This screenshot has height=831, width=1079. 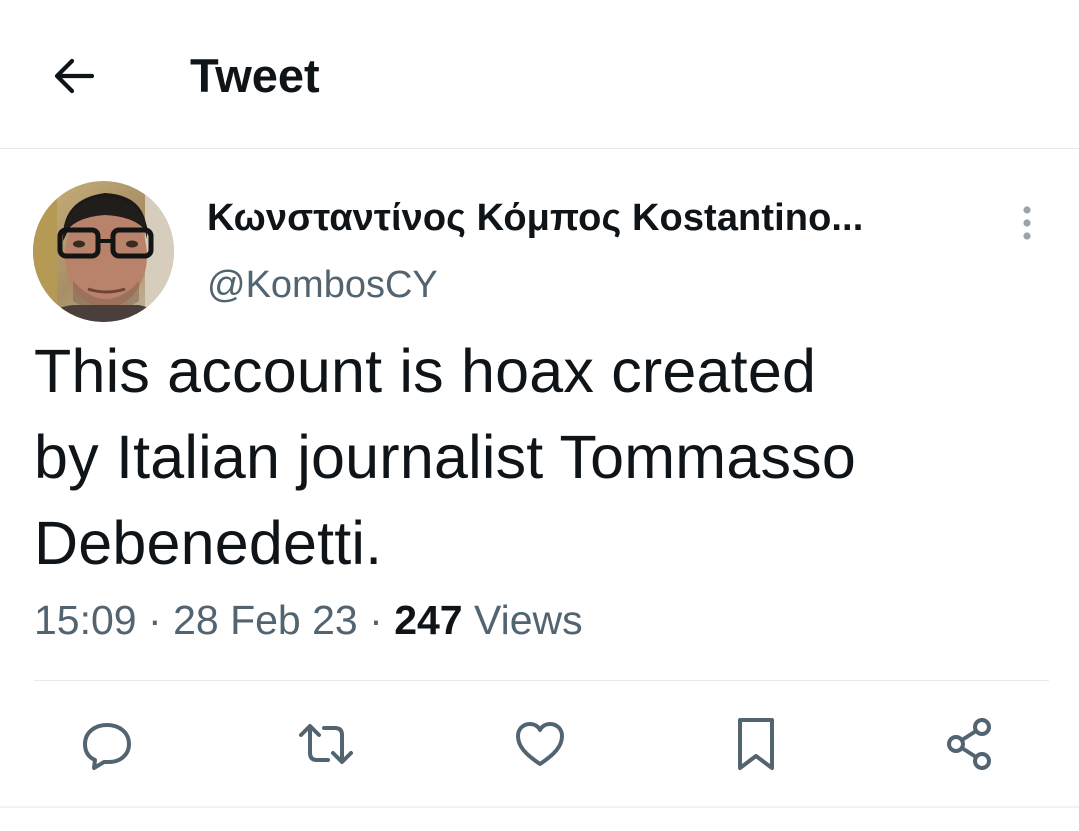 I want to click on back-button, so click(x=74, y=76).